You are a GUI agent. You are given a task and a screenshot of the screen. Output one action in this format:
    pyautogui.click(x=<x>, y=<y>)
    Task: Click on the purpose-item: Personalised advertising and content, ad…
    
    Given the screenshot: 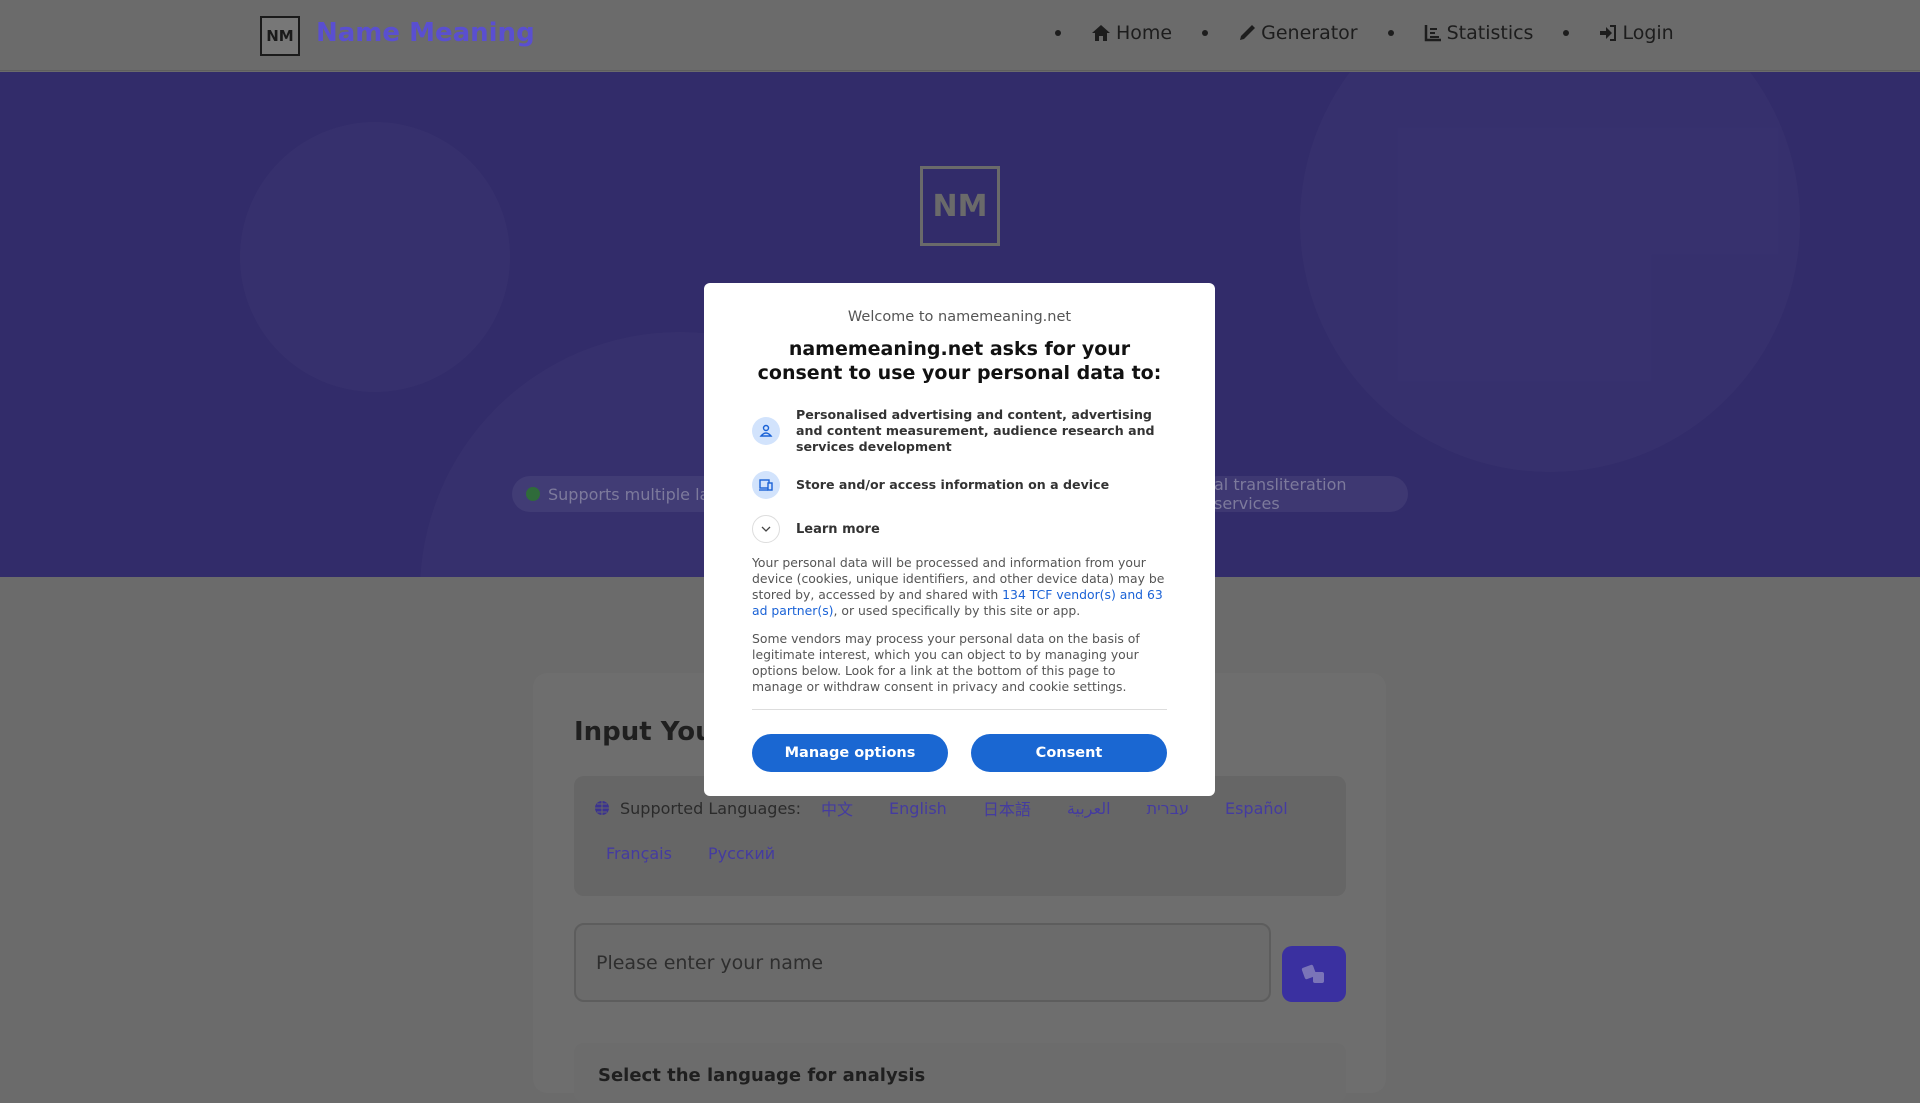 What is the action you would take?
    pyautogui.click(x=959, y=431)
    